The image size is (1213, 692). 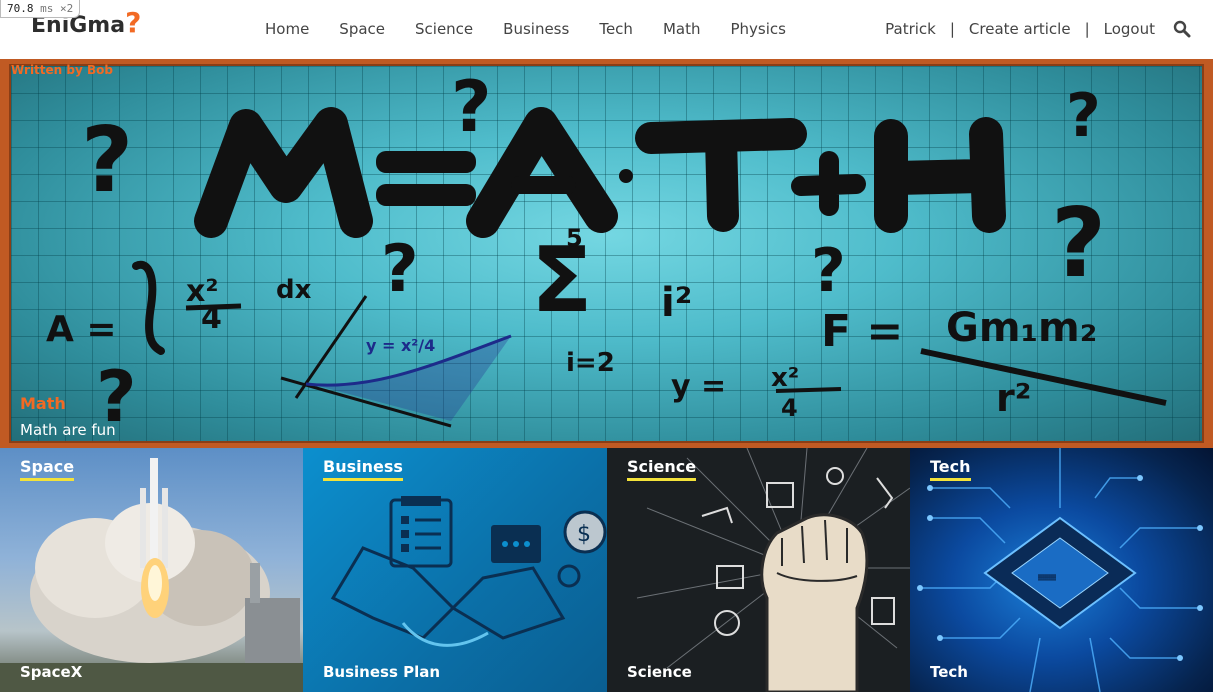 What do you see at coordinates (62, 70) in the screenshot?
I see `article-author: Written by Bob` at bounding box center [62, 70].